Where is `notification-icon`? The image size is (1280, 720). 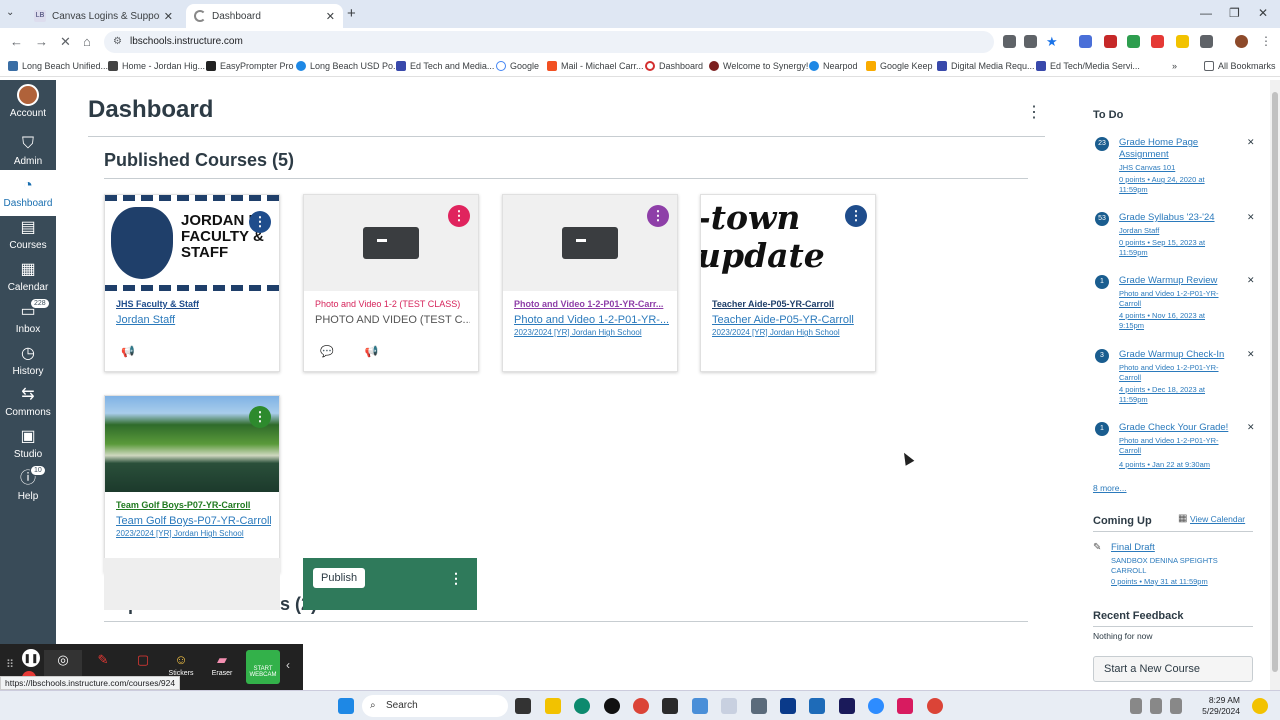 notification-icon is located at coordinates (1260, 706).